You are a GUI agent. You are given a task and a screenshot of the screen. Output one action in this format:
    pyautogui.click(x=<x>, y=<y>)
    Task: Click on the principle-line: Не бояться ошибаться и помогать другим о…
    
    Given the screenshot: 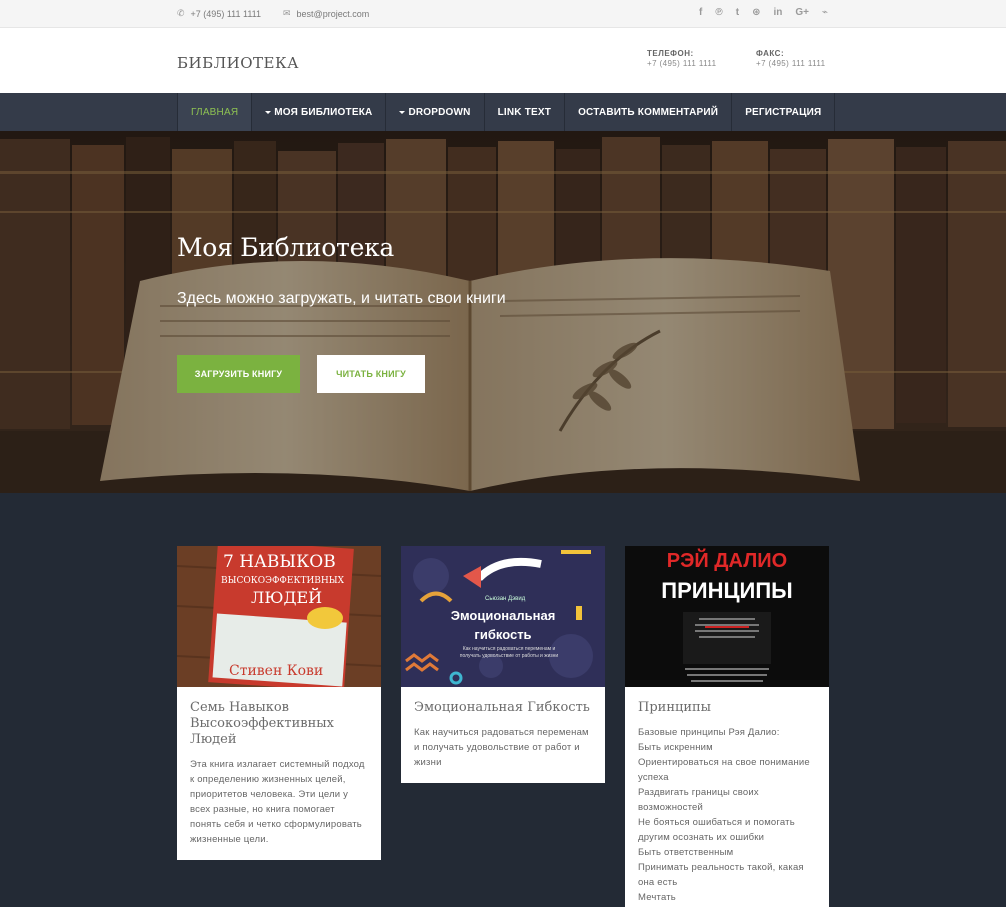 What is the action you would take?
    pyautogui.click(x=716, y=830)
    